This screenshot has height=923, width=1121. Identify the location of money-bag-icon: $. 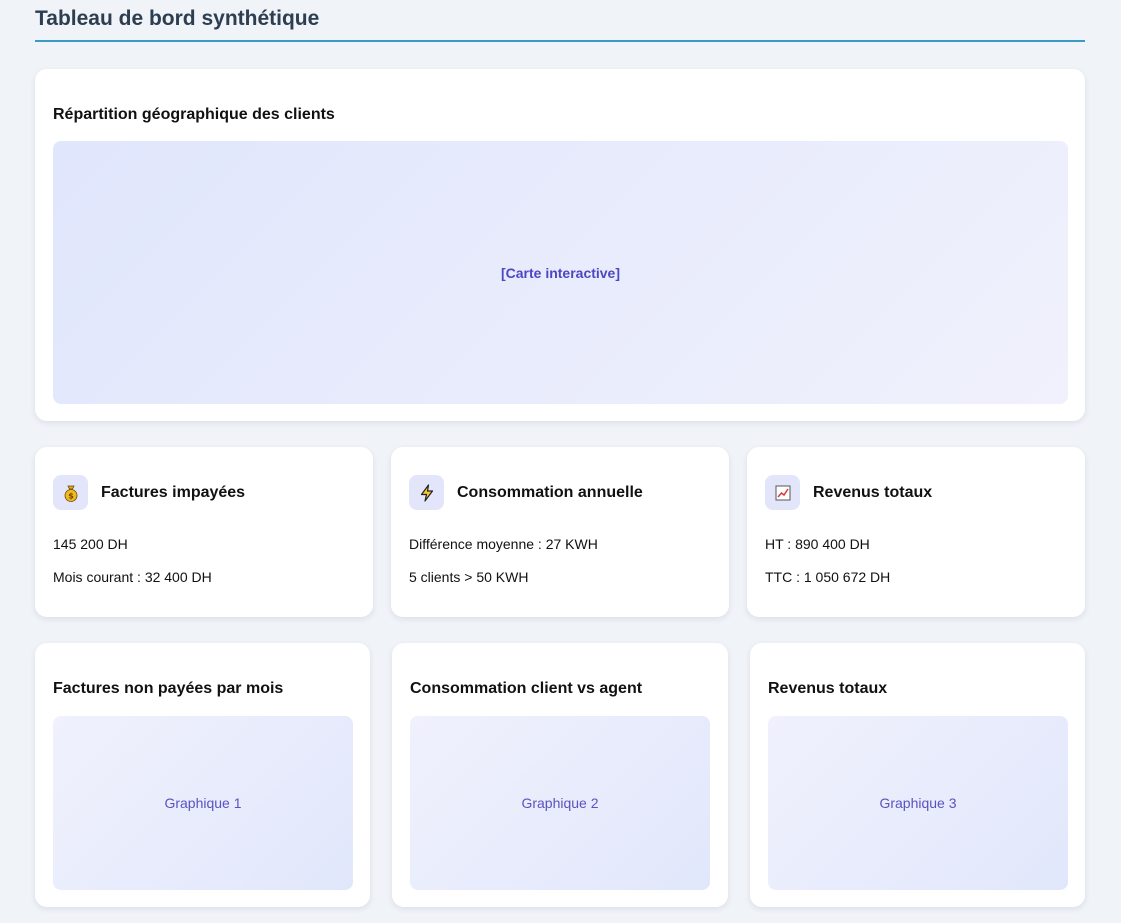
(70, 492).